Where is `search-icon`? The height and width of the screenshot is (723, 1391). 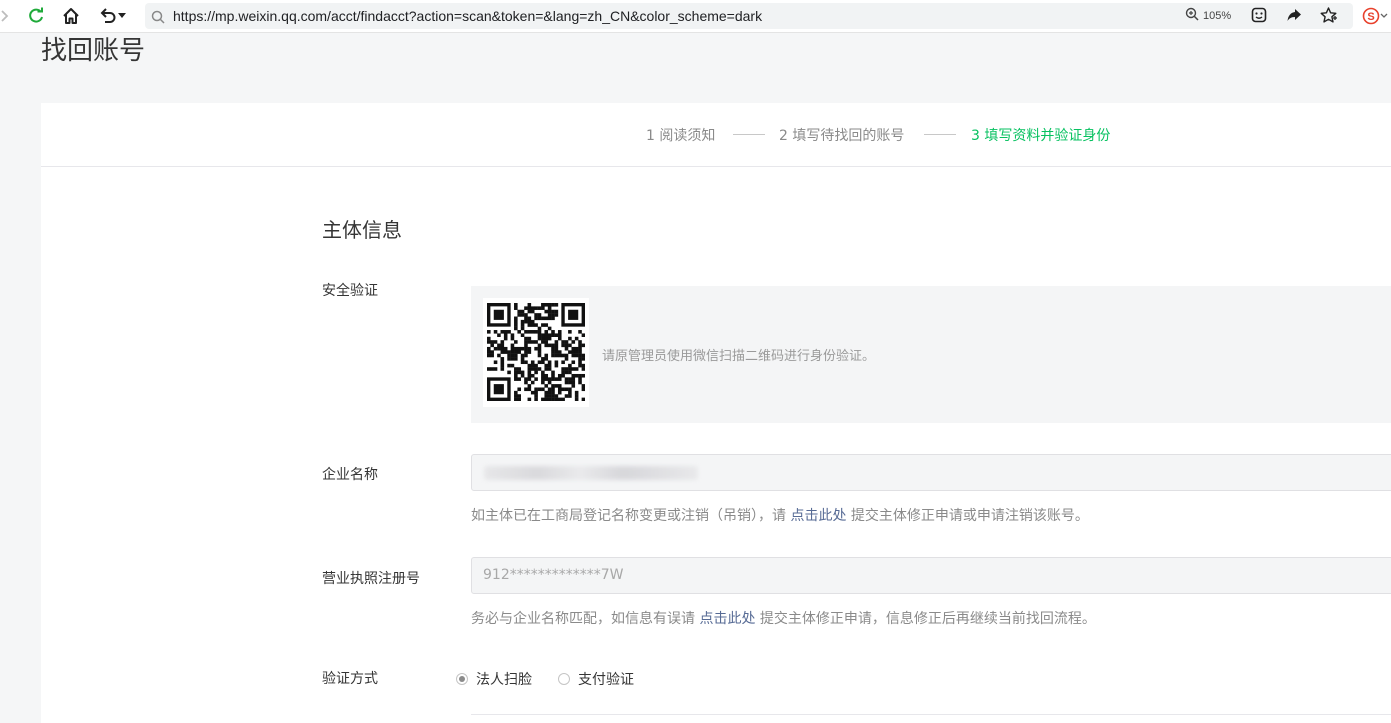 search-icon is located at coordinates (158, 18).